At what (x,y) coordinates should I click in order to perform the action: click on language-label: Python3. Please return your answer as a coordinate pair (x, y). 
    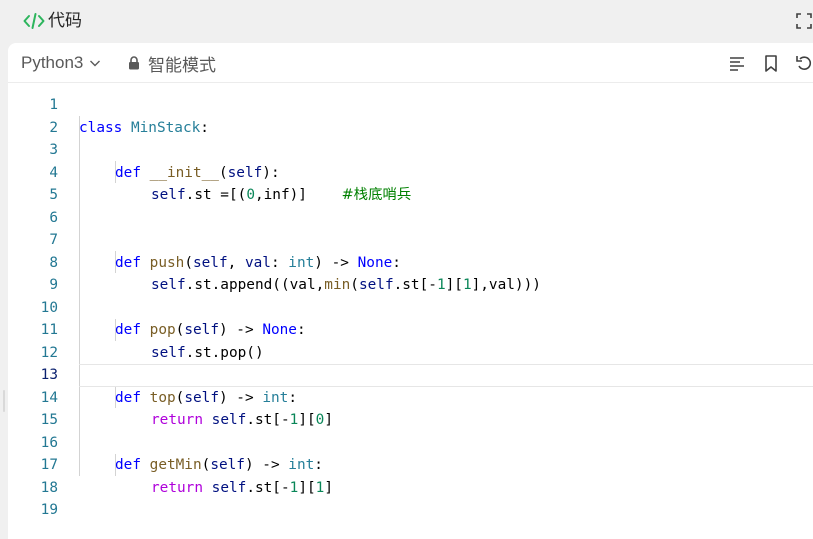
    Looking at the image, I should click on (52, 62).